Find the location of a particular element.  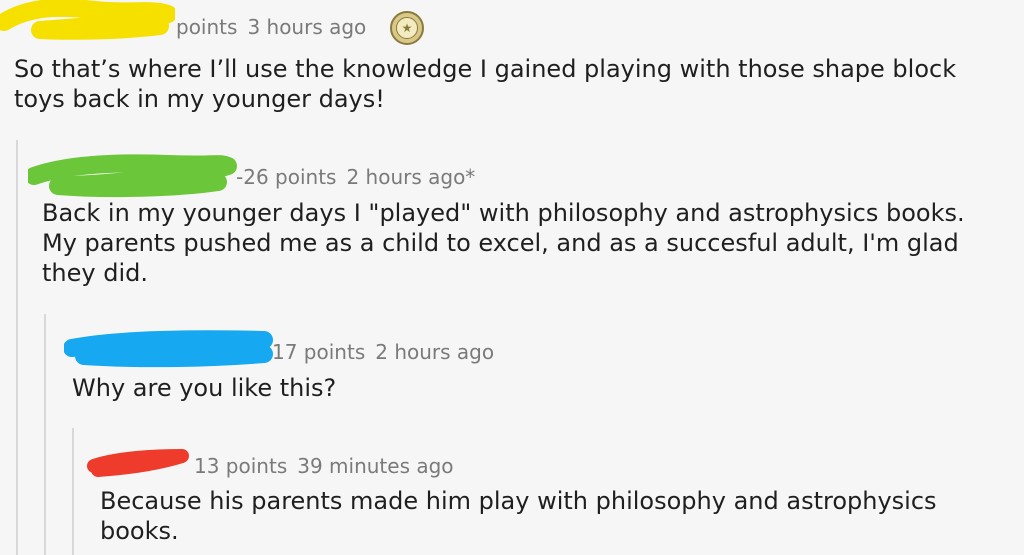

comment-score: 13 points is located at coordinates (241, 466).